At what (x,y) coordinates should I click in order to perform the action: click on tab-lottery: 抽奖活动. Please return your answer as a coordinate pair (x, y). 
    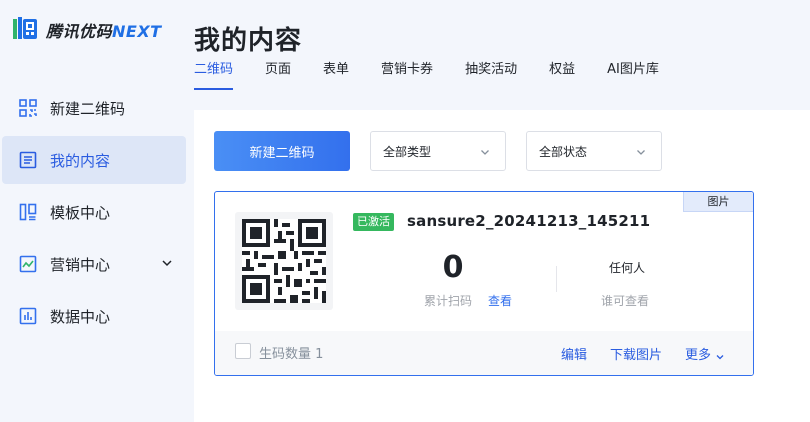
    Looking at the image, I should click on (491, 75).